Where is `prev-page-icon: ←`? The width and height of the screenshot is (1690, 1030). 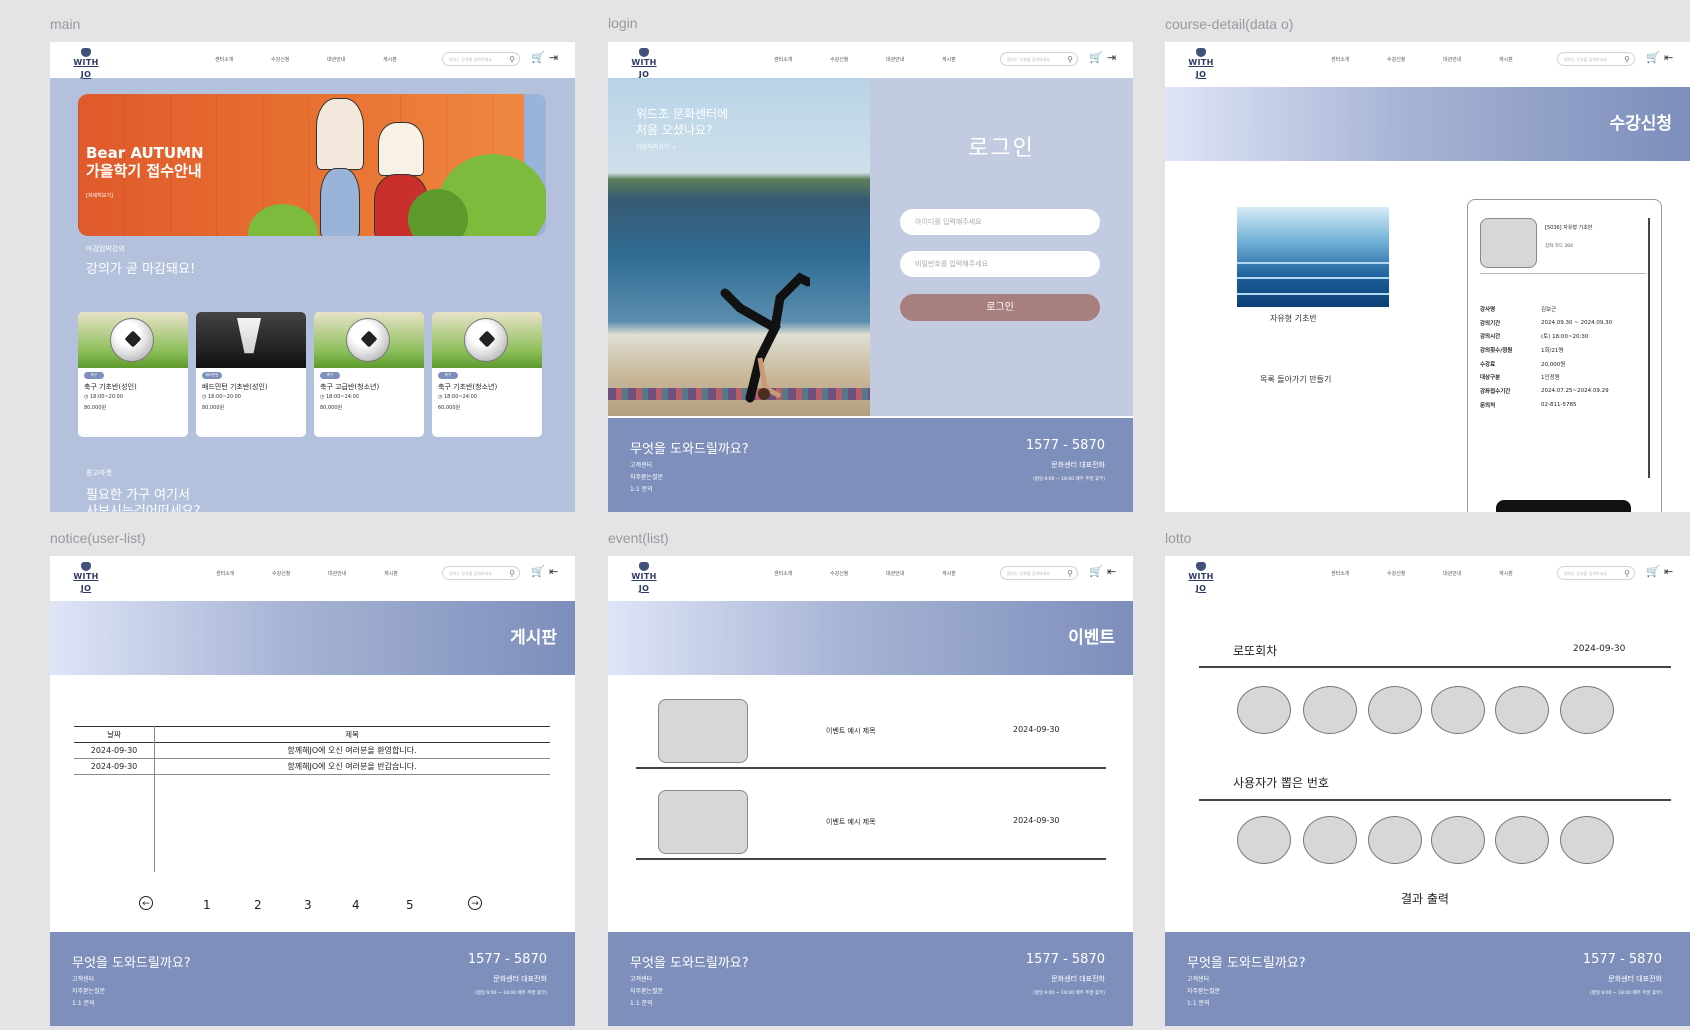 prev-page-icon: ← is located at coordinates (146, 903).